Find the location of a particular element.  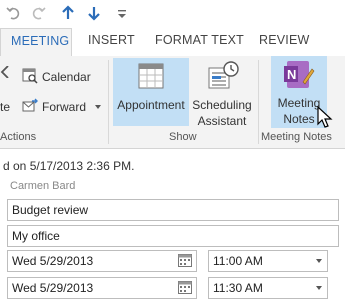

organizer-name: Carmen Bard is located at coordinates (43, 186).